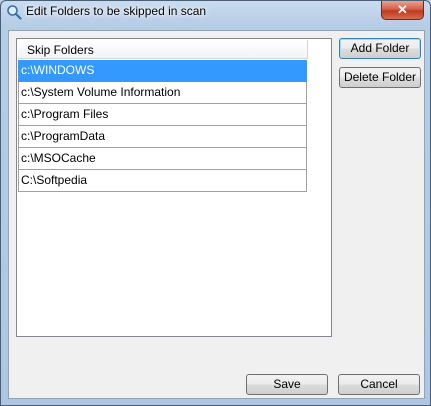 The width and height of the screenshot is (431, 406). Describe the element at coordinates (380, 77) in the screenshot. I see `delete-folder-button: Delete Folder` at that location.